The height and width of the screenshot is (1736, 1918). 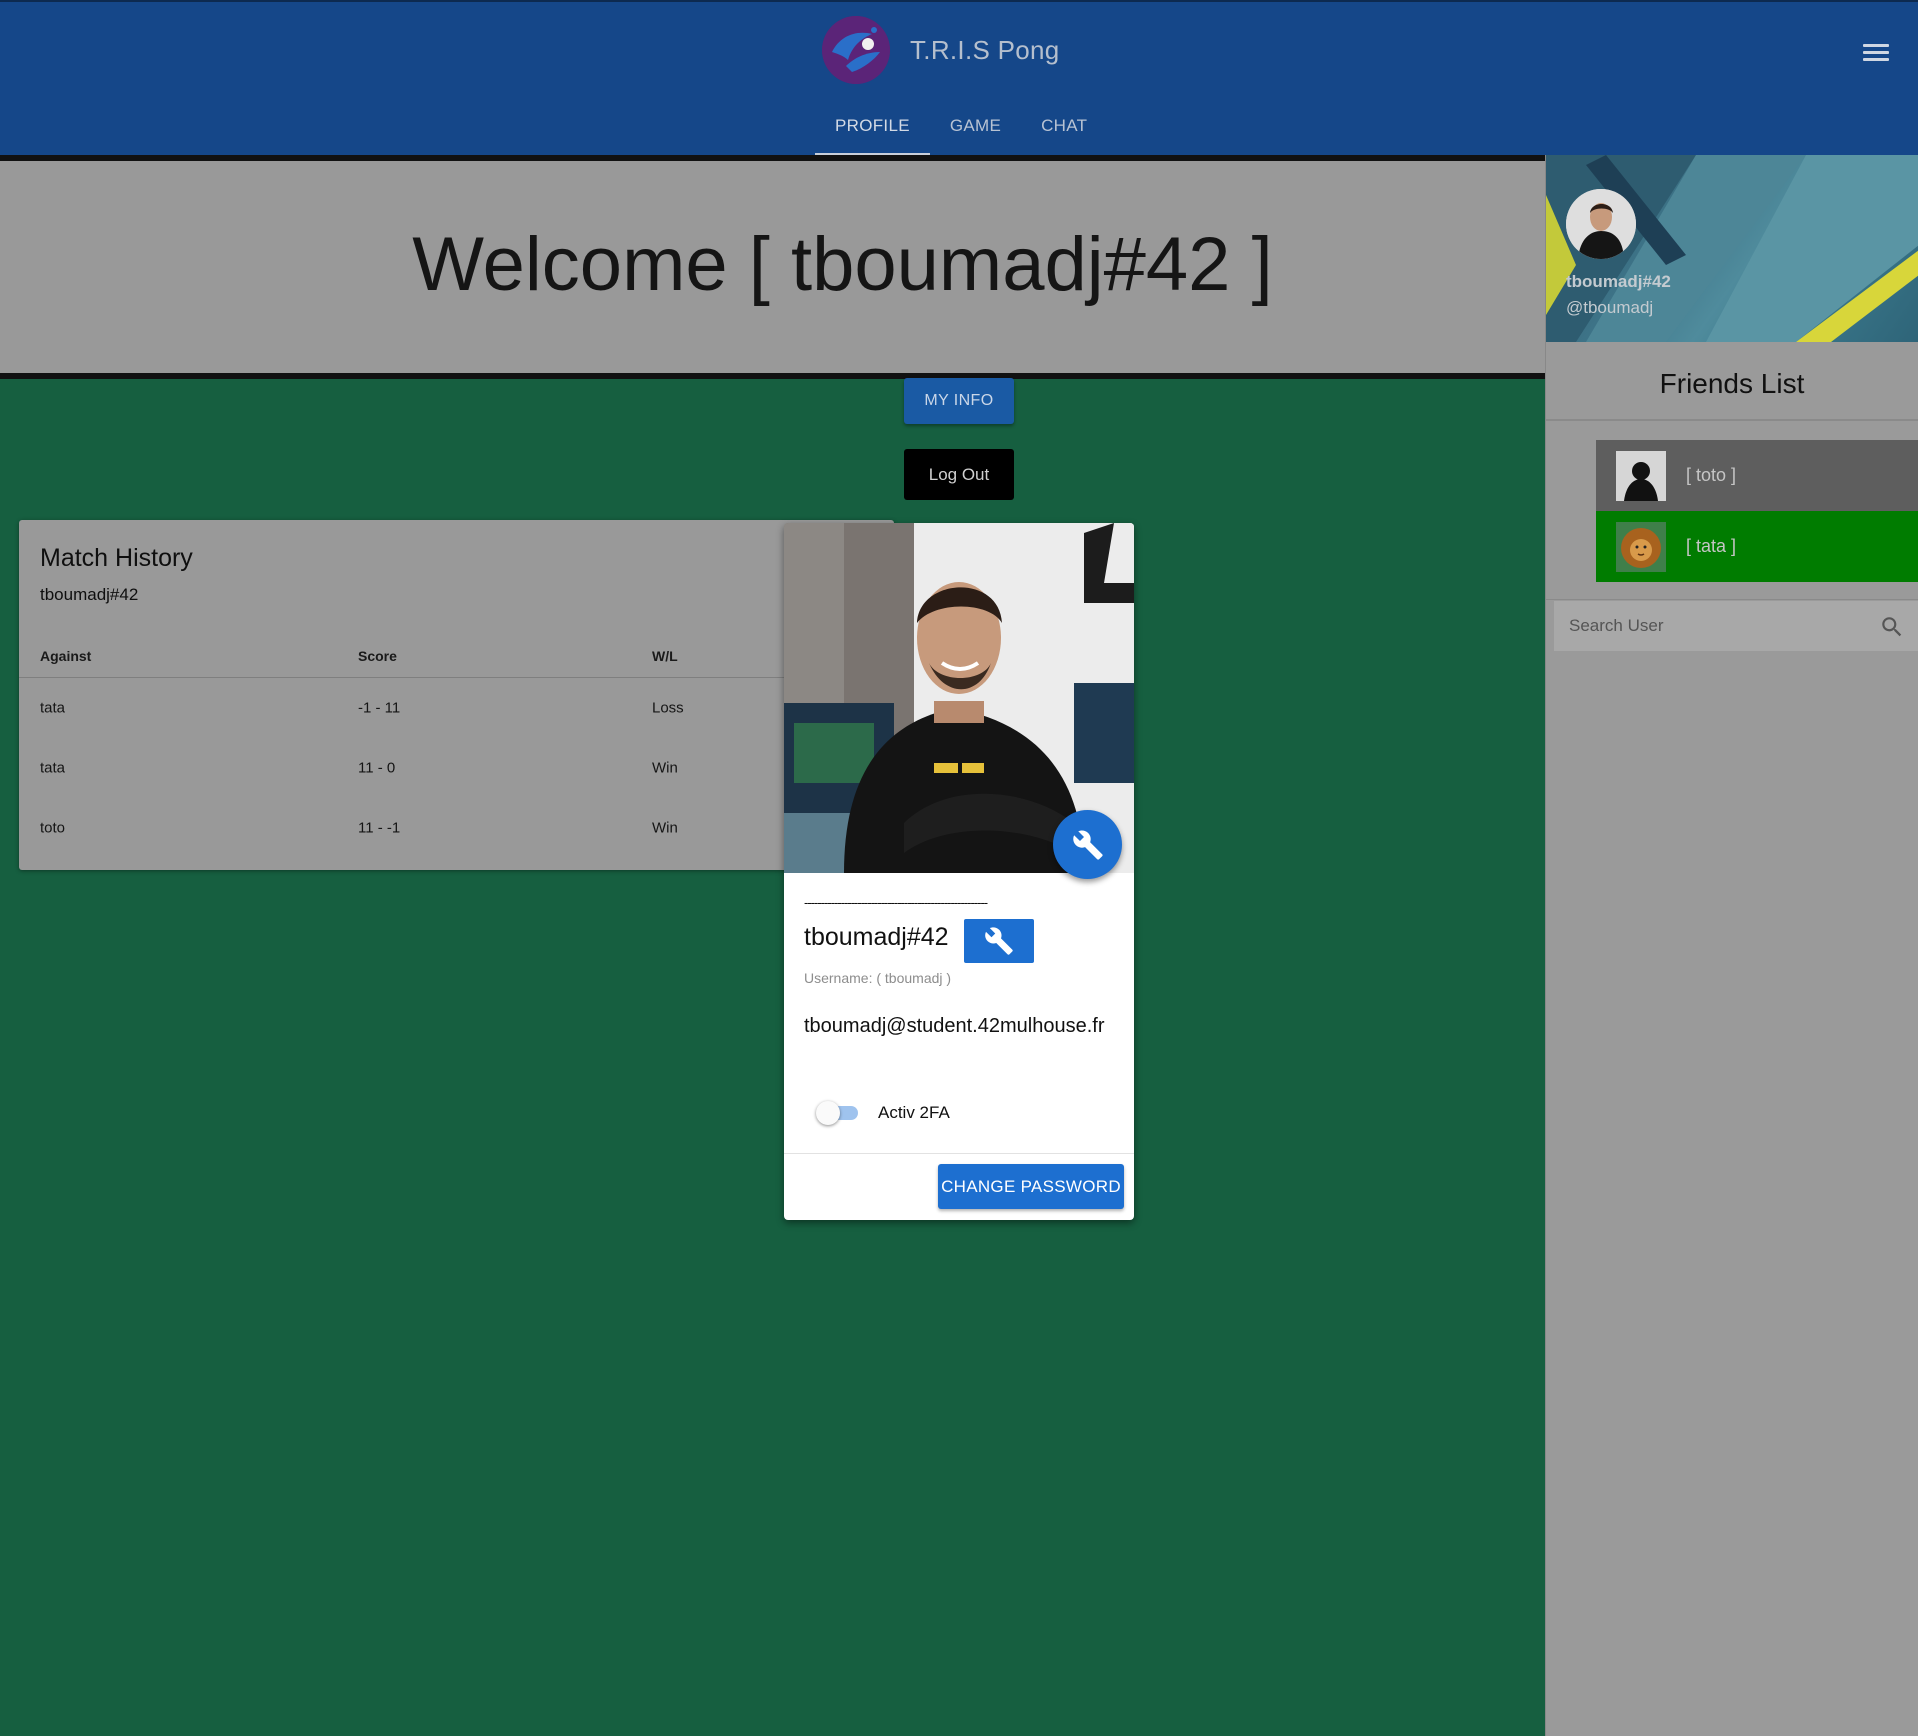 What do you see at coordinates (1618, 281) in the screenshot?
I see `drawer-user-name: tboumadj#42` at bounding box center [1618, 281].